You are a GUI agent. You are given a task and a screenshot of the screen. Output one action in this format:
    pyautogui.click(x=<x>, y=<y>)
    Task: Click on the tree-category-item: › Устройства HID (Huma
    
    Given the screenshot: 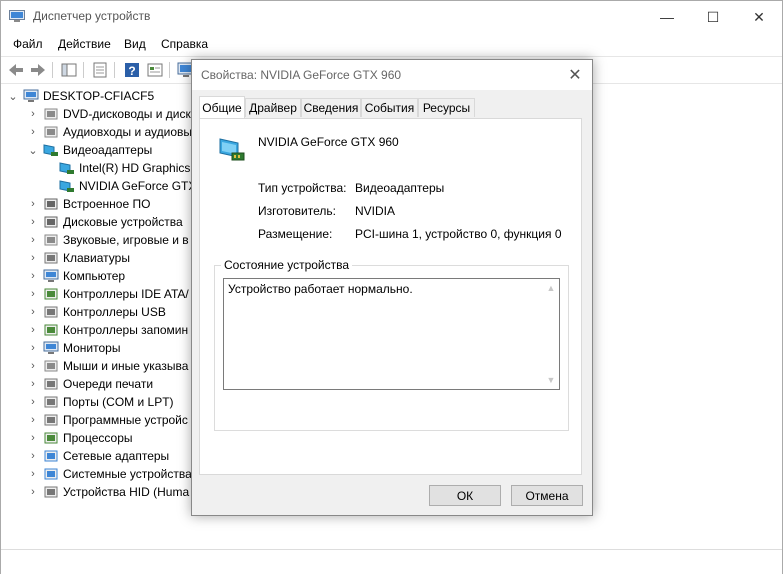 What is the action you would take?
    pyautogui.click(x=108, y=492)
    